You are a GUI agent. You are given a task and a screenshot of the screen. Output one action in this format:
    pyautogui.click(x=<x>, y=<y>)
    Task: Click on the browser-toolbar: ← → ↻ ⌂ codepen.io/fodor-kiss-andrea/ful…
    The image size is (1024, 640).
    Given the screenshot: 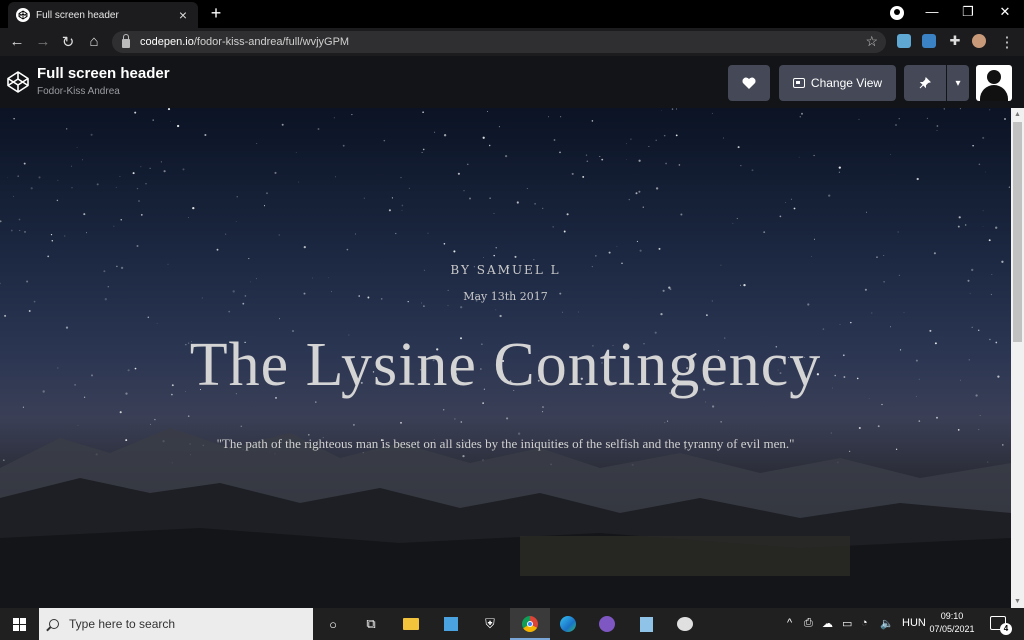 What is the action you would take?
    pyautogui.click(x=512, y=42)
    